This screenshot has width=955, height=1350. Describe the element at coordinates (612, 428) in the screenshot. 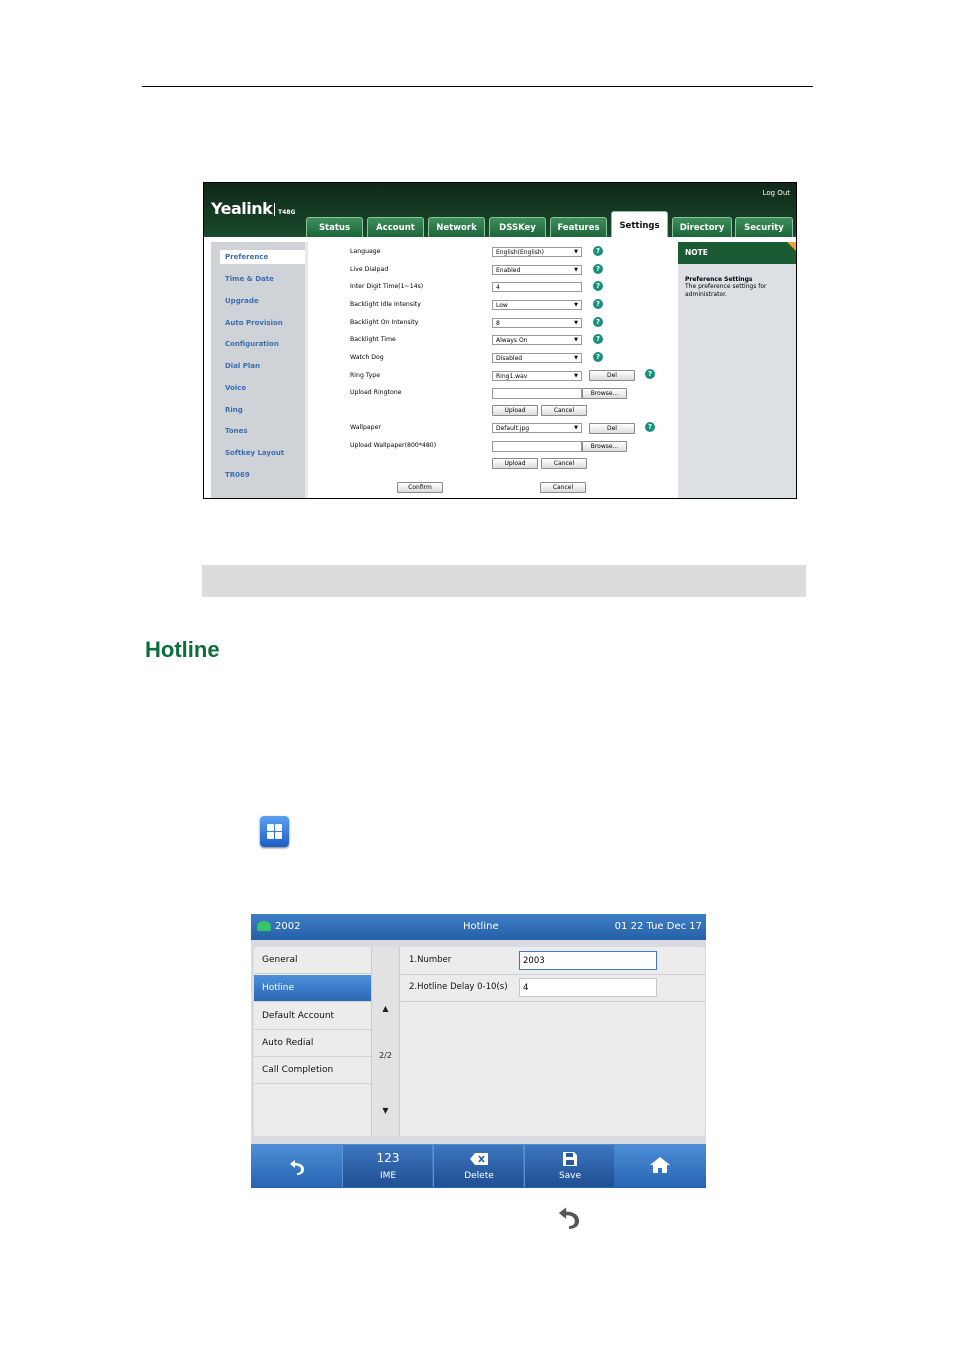

I see `wallpaper-del-button: Del` at that location.